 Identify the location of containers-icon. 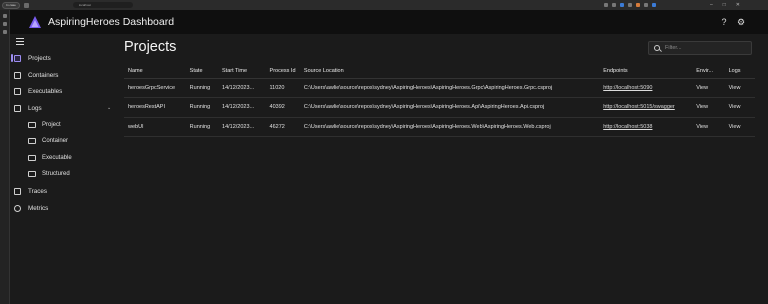
(17, 75).